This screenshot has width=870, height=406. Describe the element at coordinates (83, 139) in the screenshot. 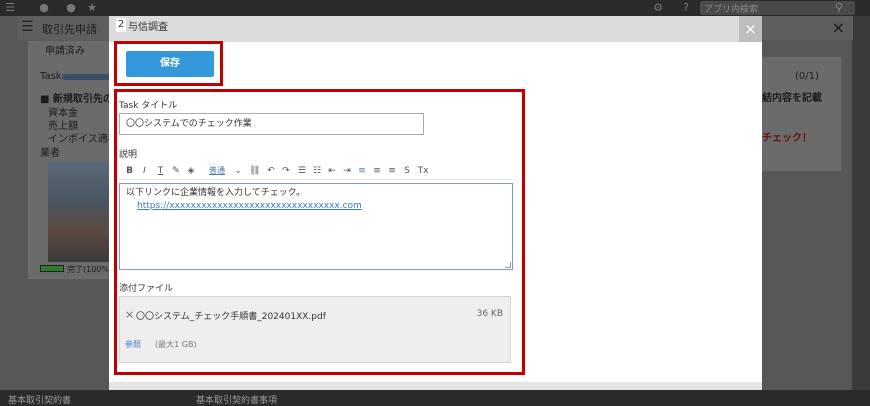

I see `card-row: インボイス適格` at that location.